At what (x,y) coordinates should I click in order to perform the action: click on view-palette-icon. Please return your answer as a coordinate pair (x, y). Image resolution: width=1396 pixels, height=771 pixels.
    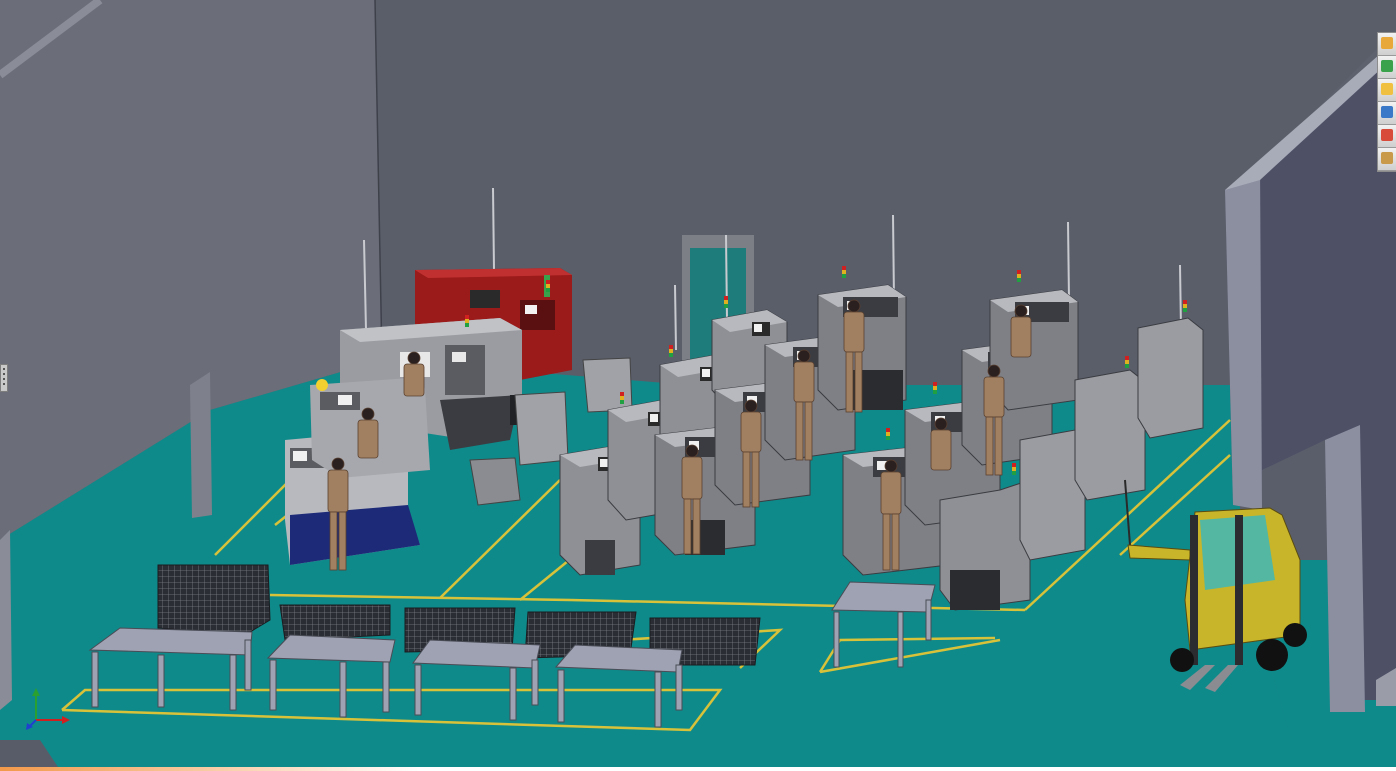
    Looking at the image, I should click on (1387, 112).